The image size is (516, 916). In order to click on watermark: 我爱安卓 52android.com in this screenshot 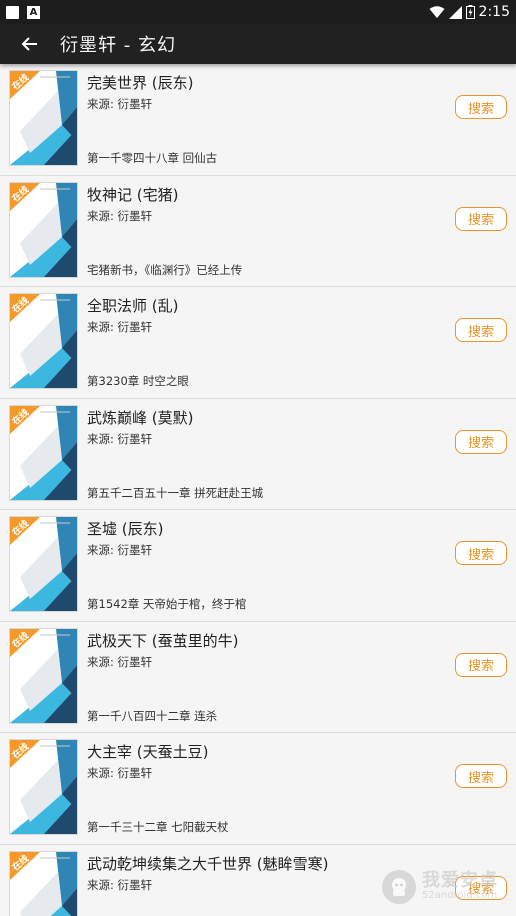, I will do `click(440, 887)`.